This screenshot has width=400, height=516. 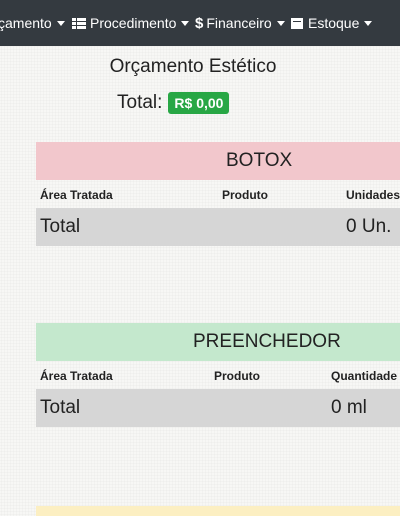 I want to click on grand-total-badge: R$ 0,00, so click(x=199, y=103).